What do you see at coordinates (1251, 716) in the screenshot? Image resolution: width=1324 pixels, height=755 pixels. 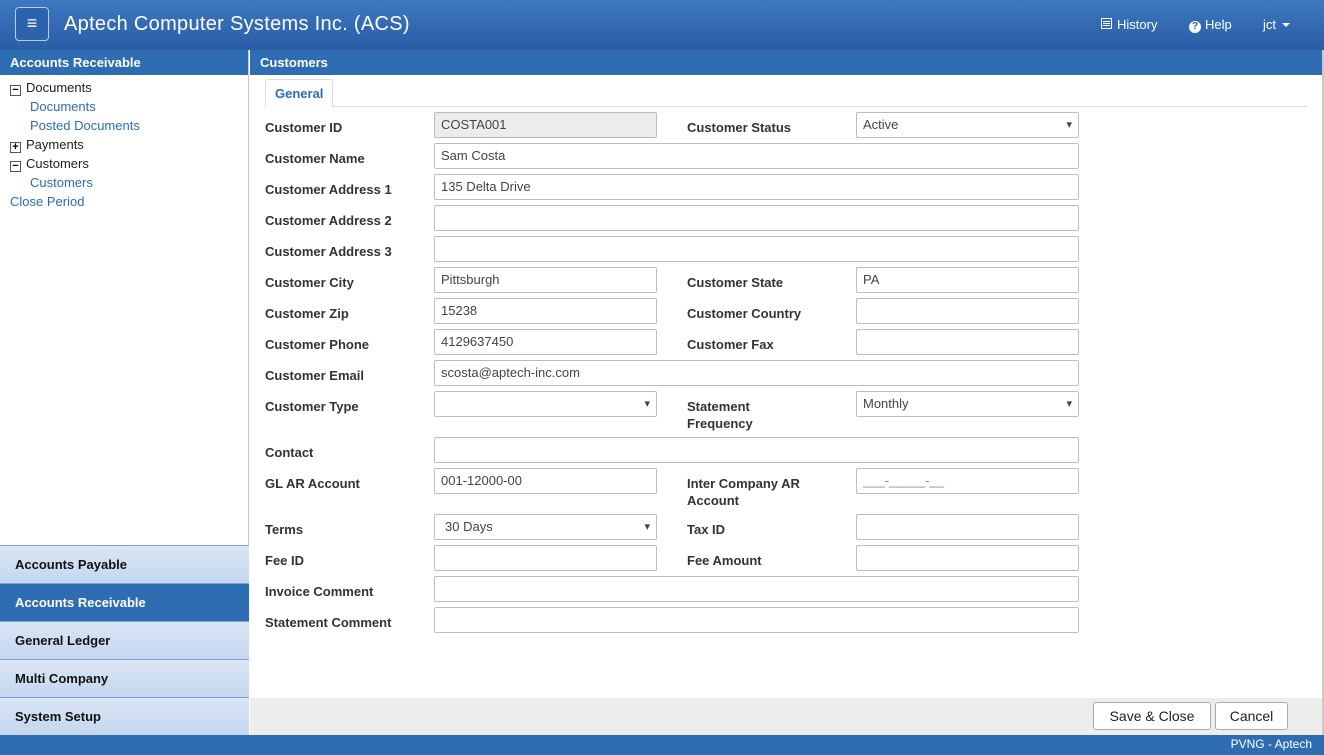 I see `cancel-button: Cancel` at bounding box center [1251, 716].